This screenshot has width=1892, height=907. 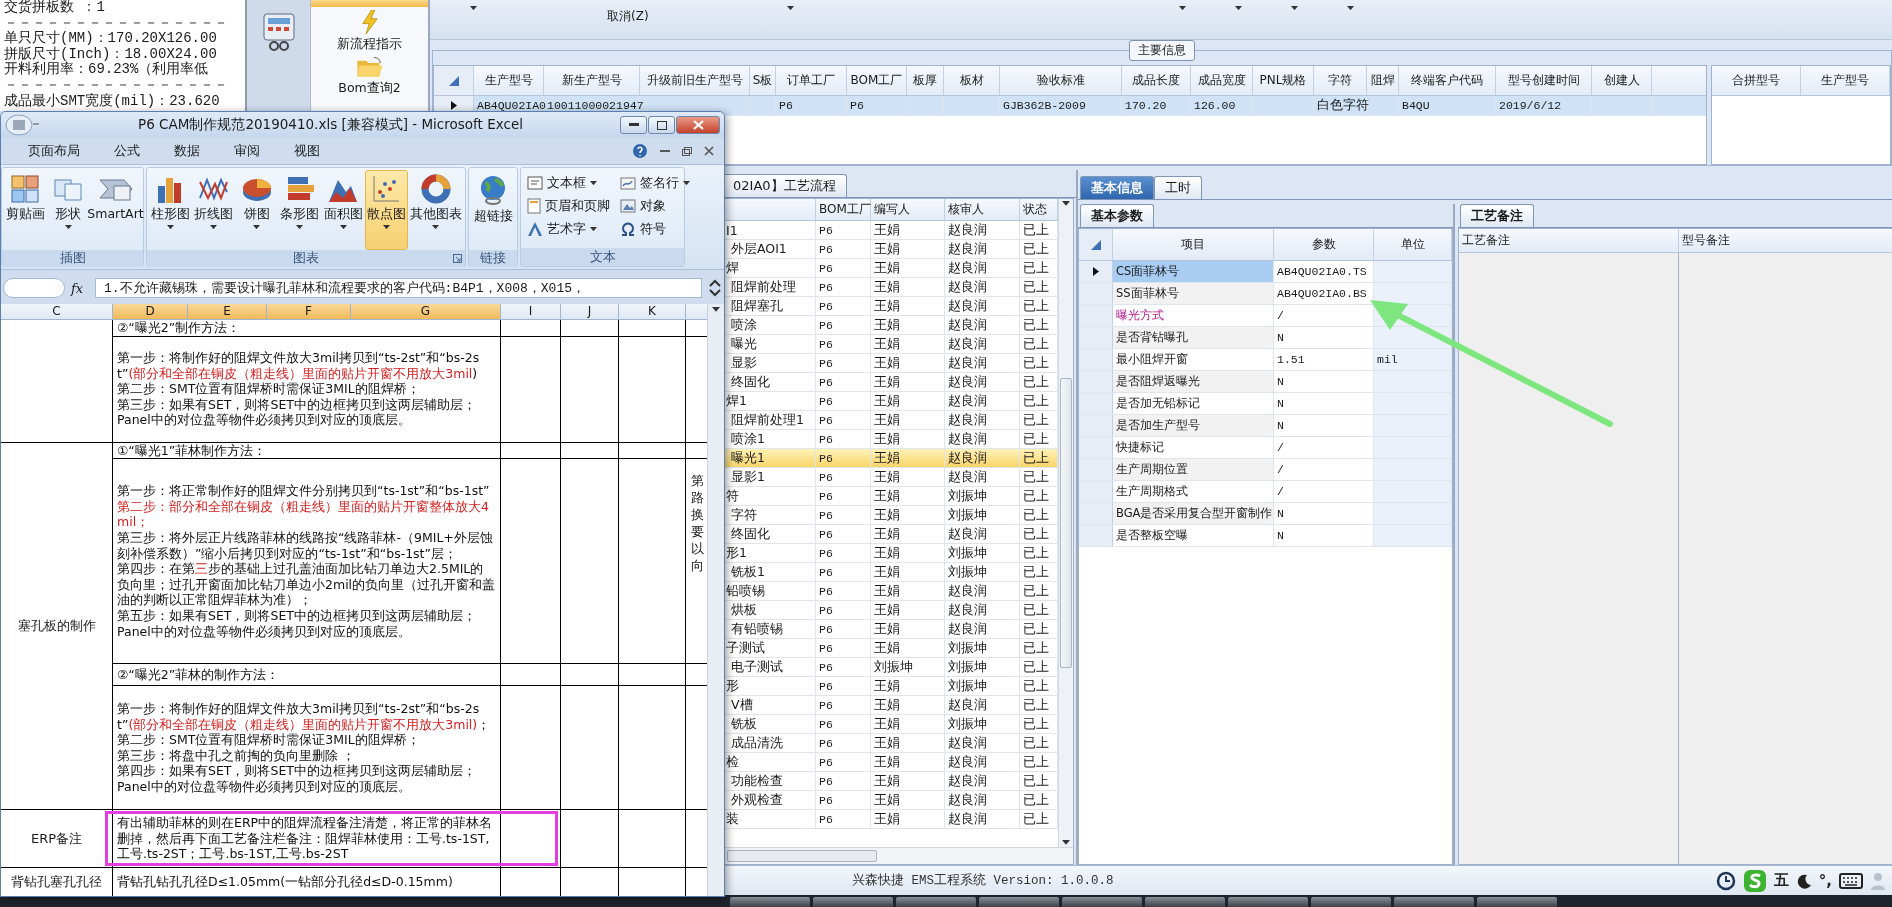 I want to click on column-header: K, so click(x=652, y=312).